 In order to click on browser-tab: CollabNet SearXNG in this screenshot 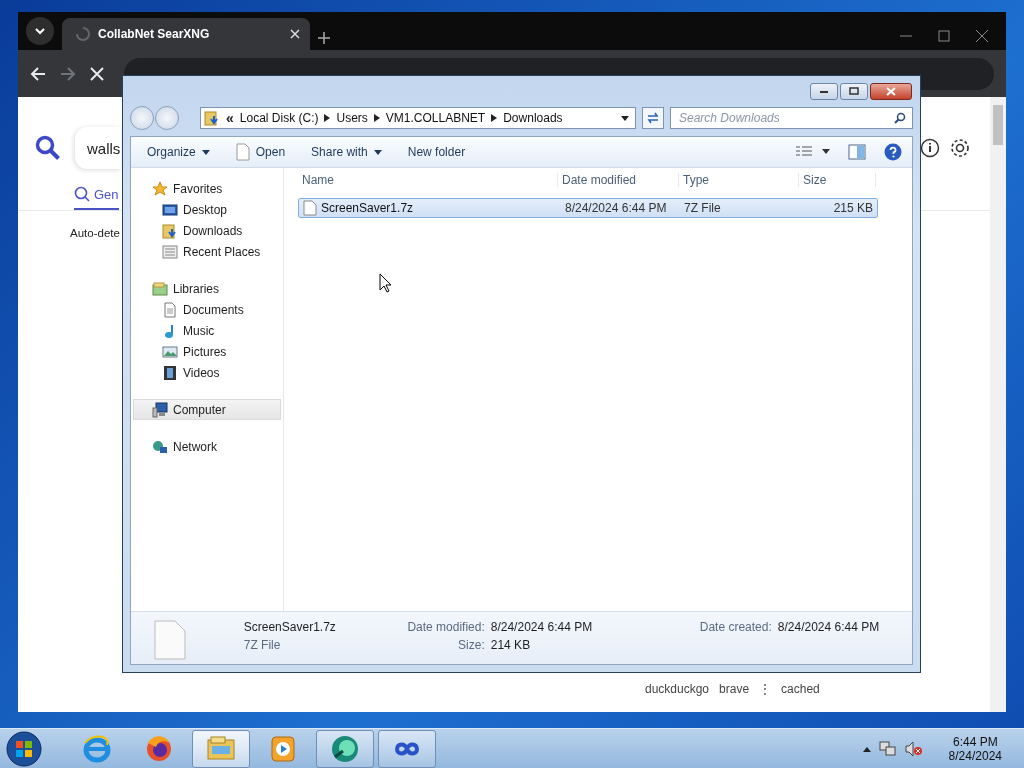, I will do `click(186, 34)`.